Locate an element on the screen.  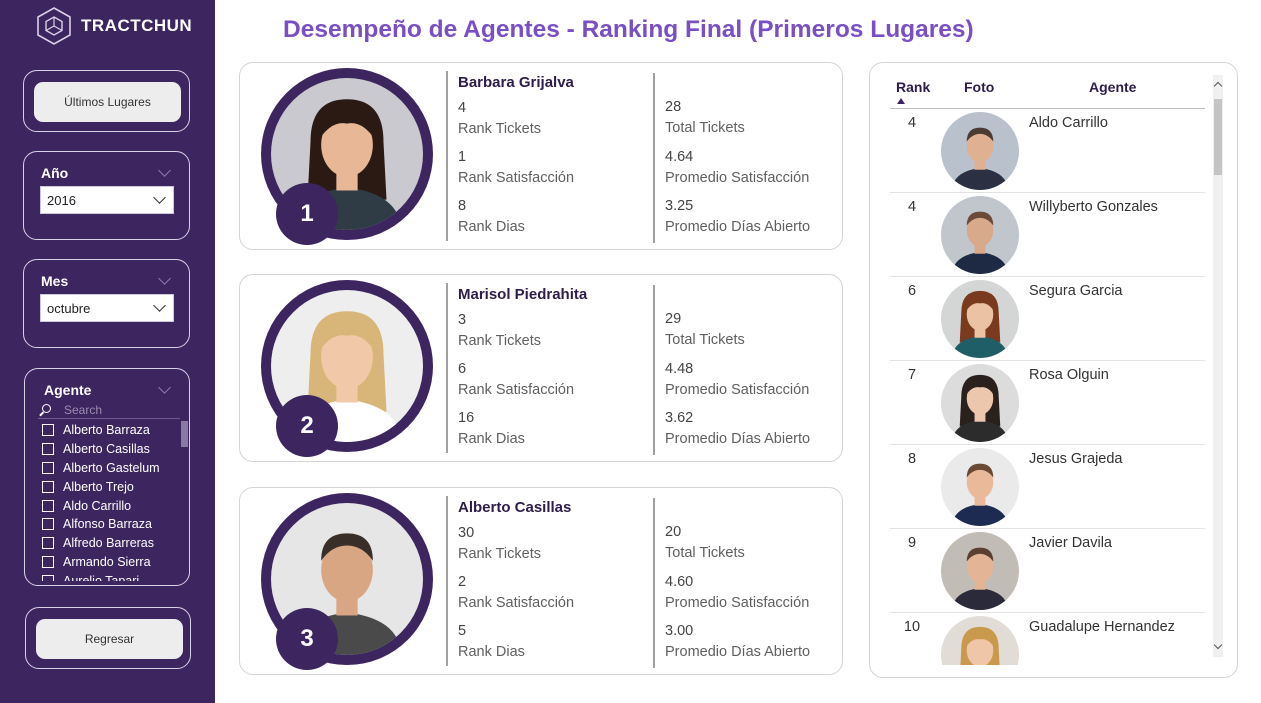
rank-cell: 9 is located at coordinates (912, 543).